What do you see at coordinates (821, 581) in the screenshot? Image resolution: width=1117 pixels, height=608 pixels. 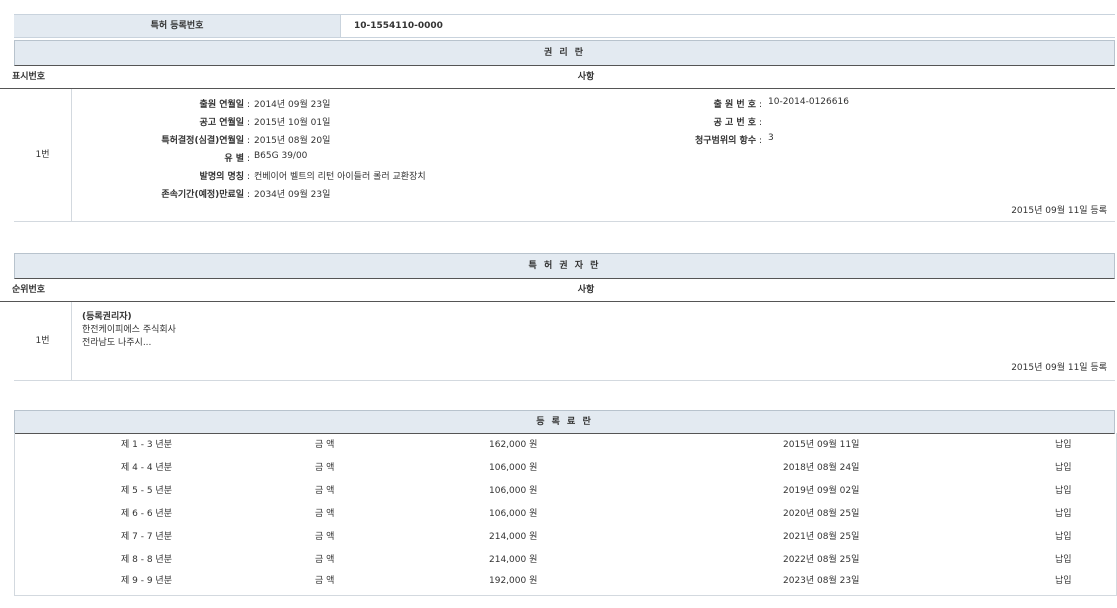 I see `fee-date: 2023년 08월 23일` at bounding box center [821, 581].